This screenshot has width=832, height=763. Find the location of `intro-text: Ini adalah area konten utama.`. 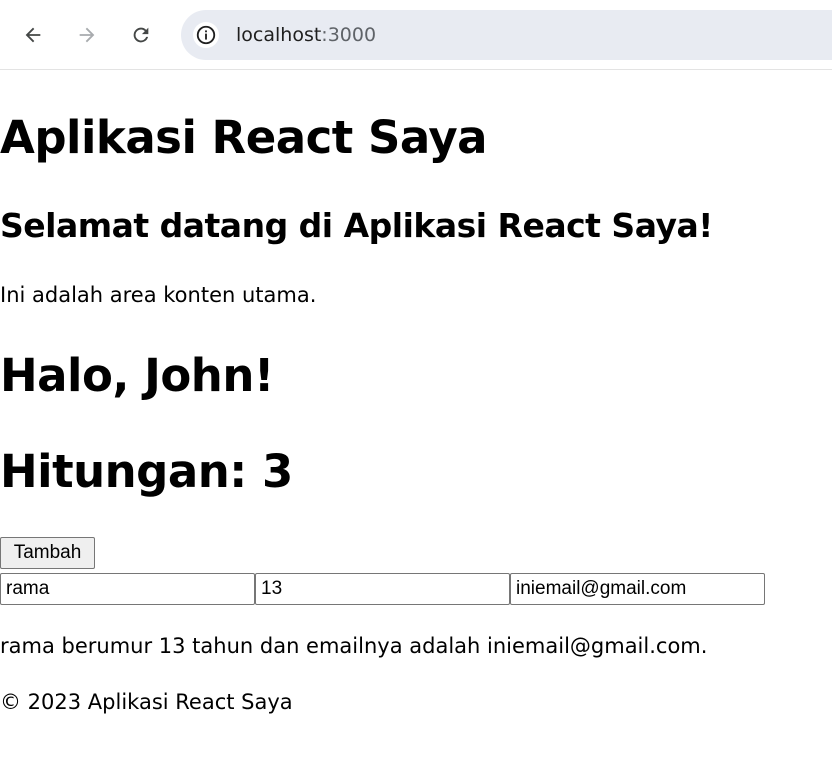

intro-text: Ini adalah area konten utama. is located at coordinates (158, 295).